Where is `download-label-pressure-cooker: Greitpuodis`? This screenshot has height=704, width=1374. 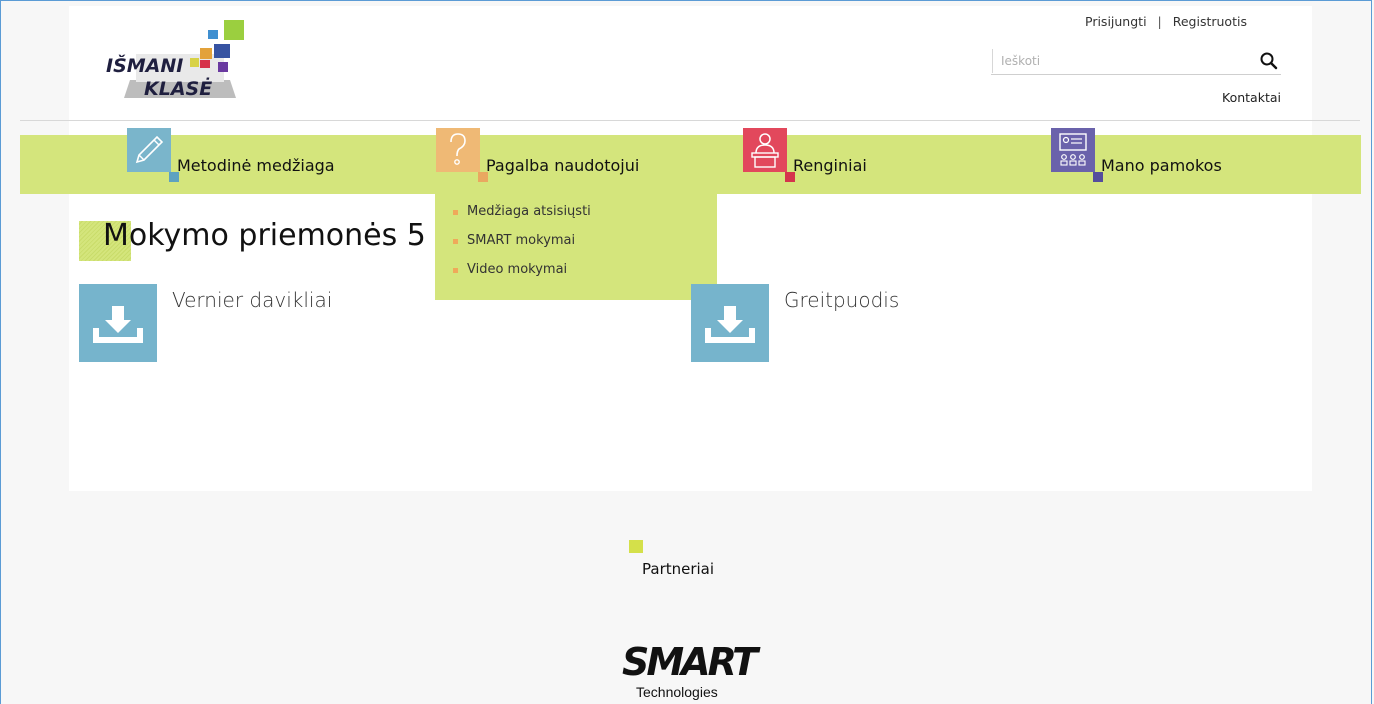 download-label-pressure-cooker: Greitpuodis is located at coordinates (842, 300).